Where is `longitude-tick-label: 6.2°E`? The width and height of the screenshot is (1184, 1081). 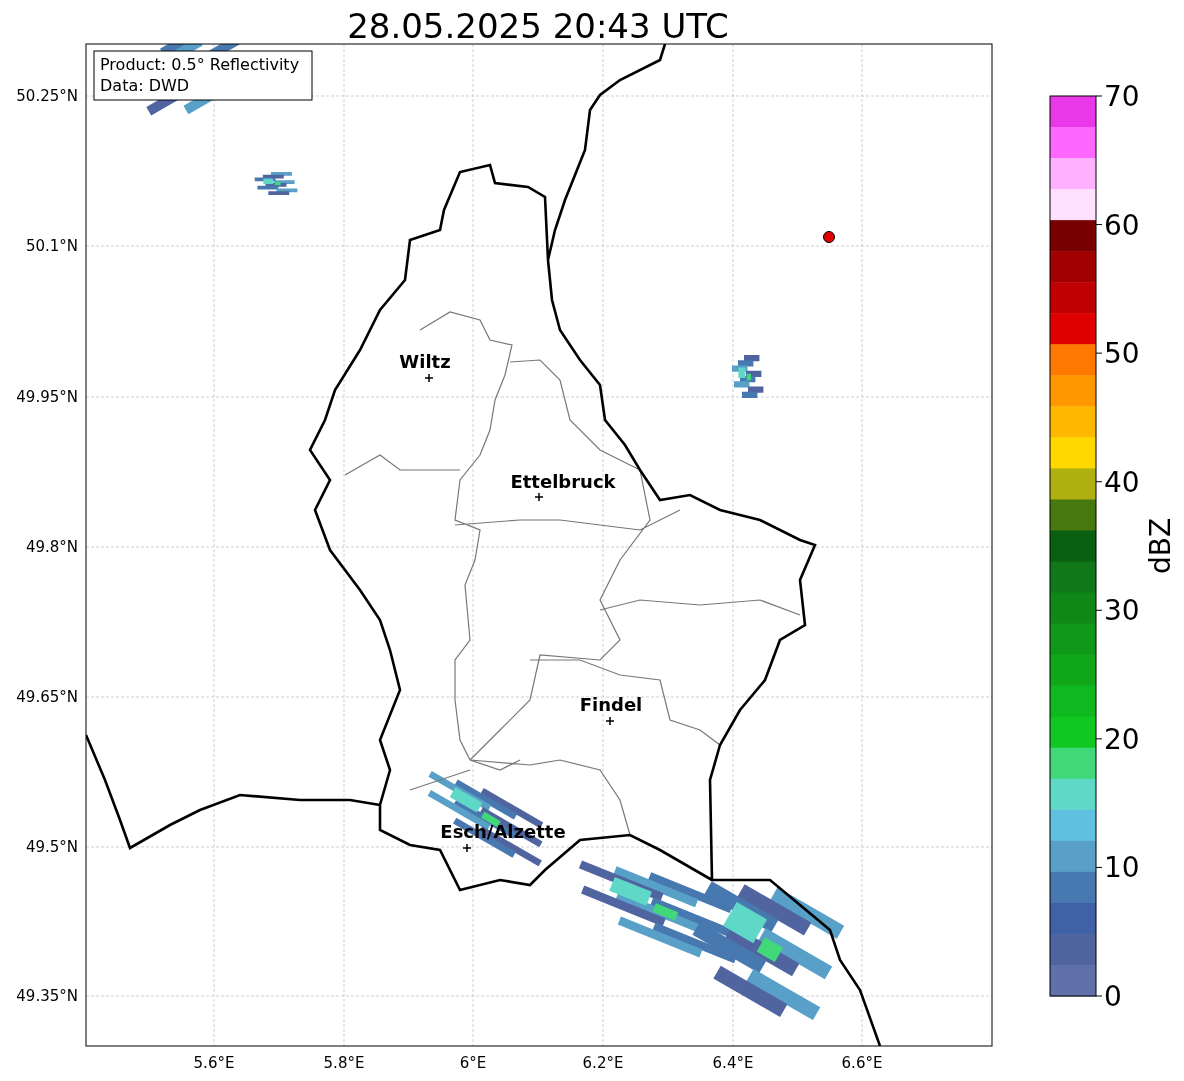 longitude-tick-label: 6.2°E is located at coordinates (603, 1063).